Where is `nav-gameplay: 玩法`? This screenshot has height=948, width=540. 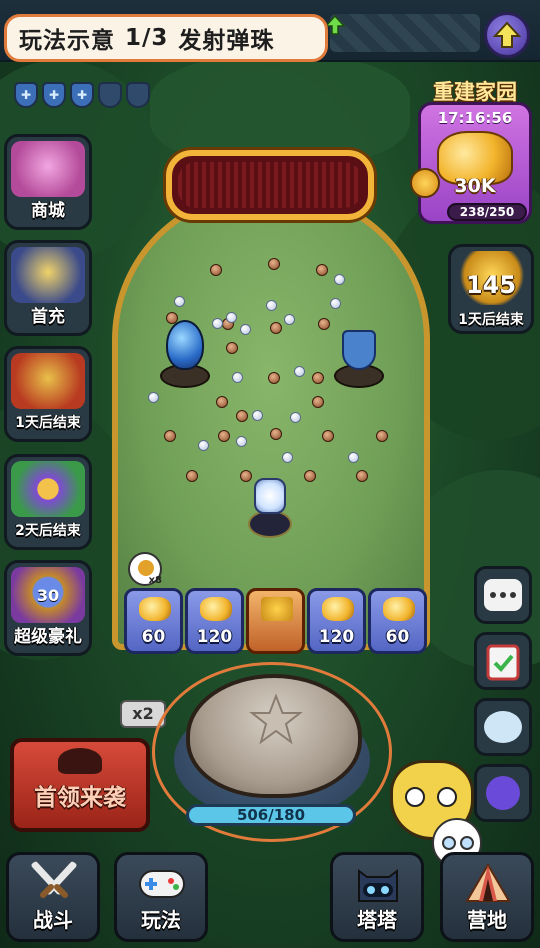 nav-gameplay: 玩法 is located at coordinates (161, 897).